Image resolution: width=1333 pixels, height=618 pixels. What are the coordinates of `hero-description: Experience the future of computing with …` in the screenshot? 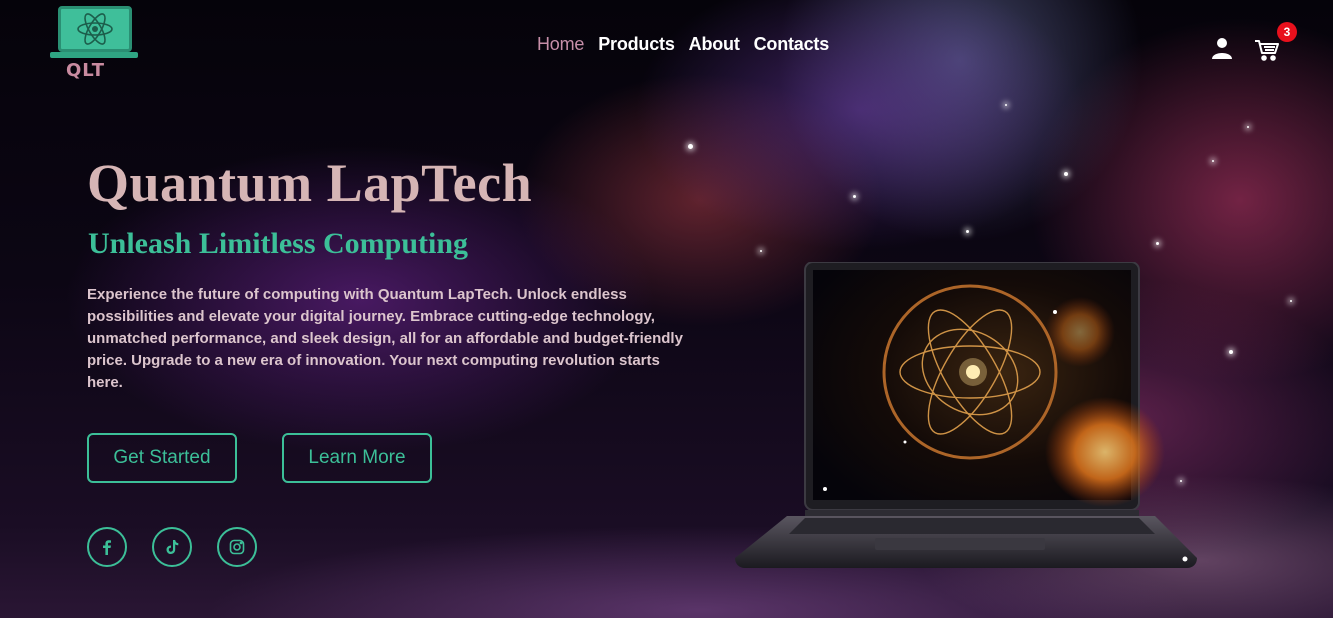 It's located at (385, 338).